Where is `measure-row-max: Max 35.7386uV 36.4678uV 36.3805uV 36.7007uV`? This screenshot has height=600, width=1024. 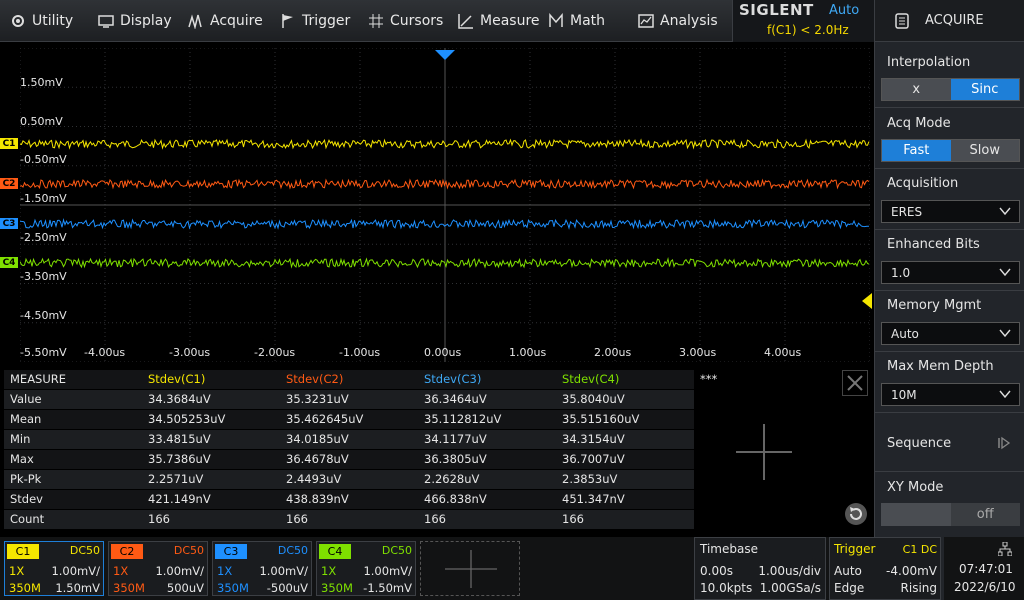
measure-row-max: Max 35.7386uV 36.4678uV 36.3805uV 36.7007uV is located at coordinates (349, 459).